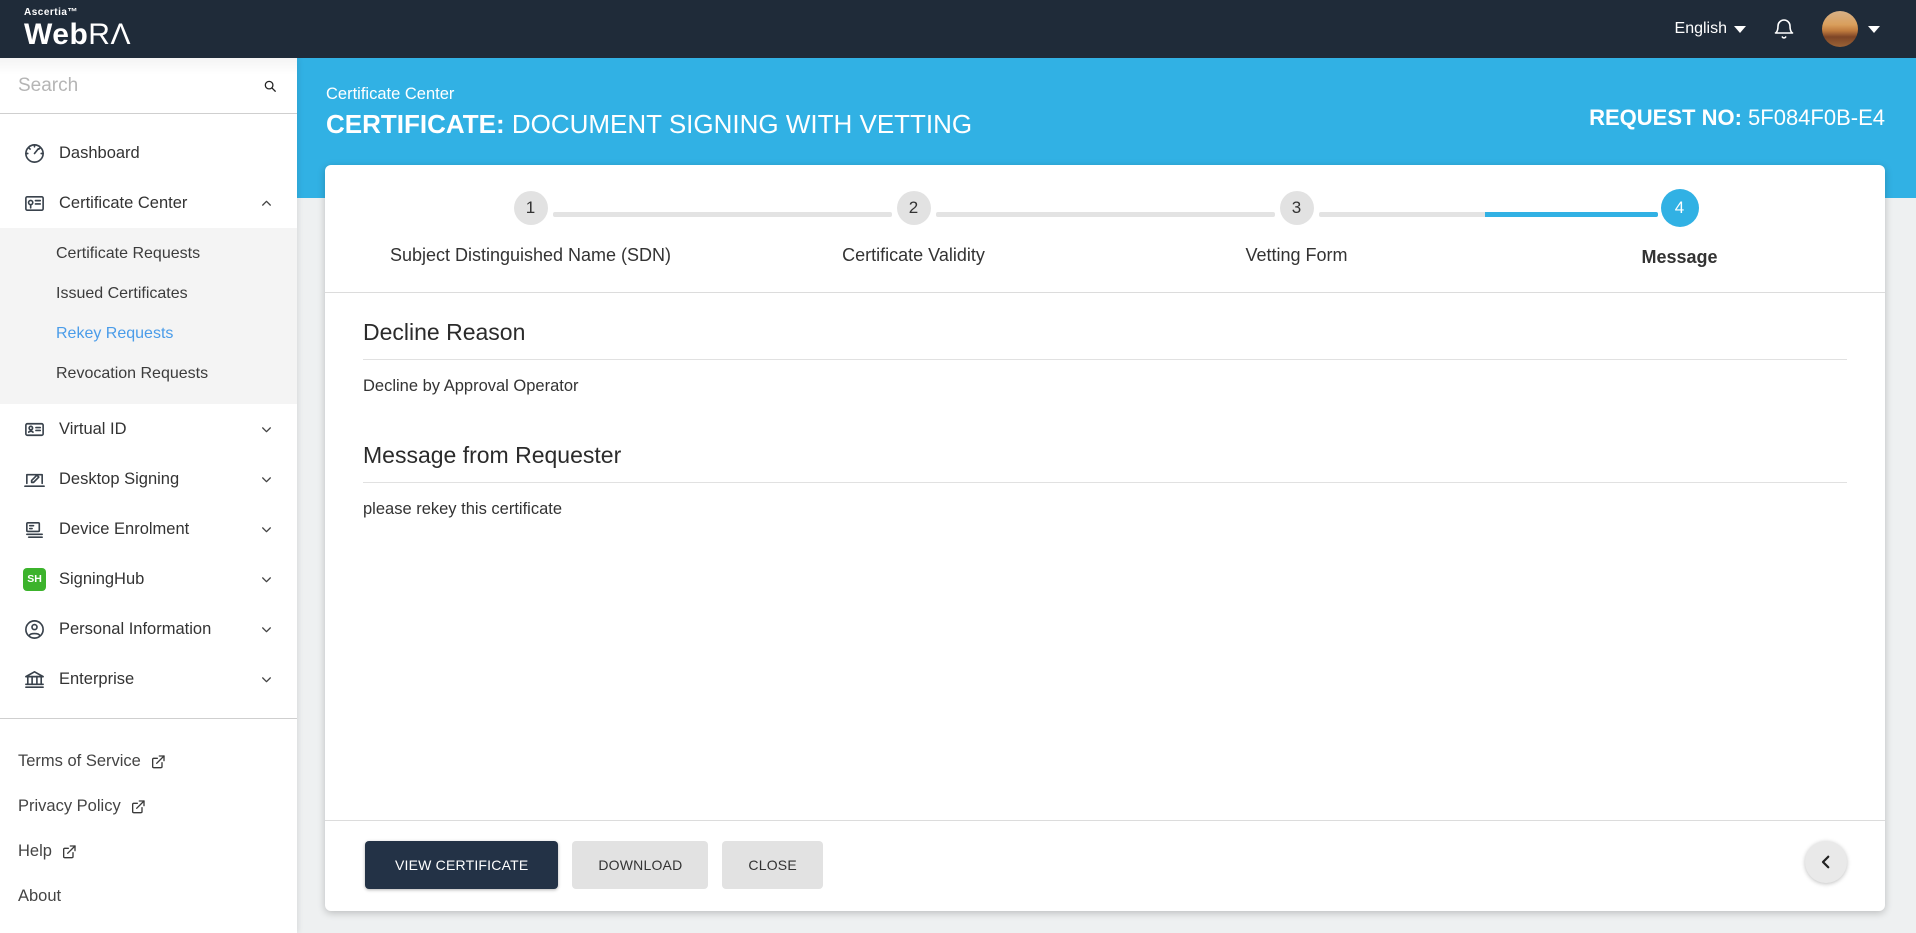 This screenshot has width=1916, height=933. What do you see at coordinates (471, 386) in the screenshot?
I see `decline-reason-text: Decline by Approval Operator` at bounding box center [471, 386].